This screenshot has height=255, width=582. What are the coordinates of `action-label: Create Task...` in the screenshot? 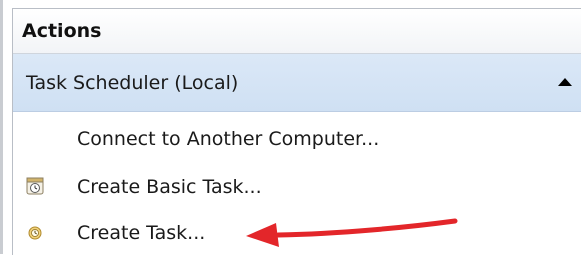 It's located at (141, 233).